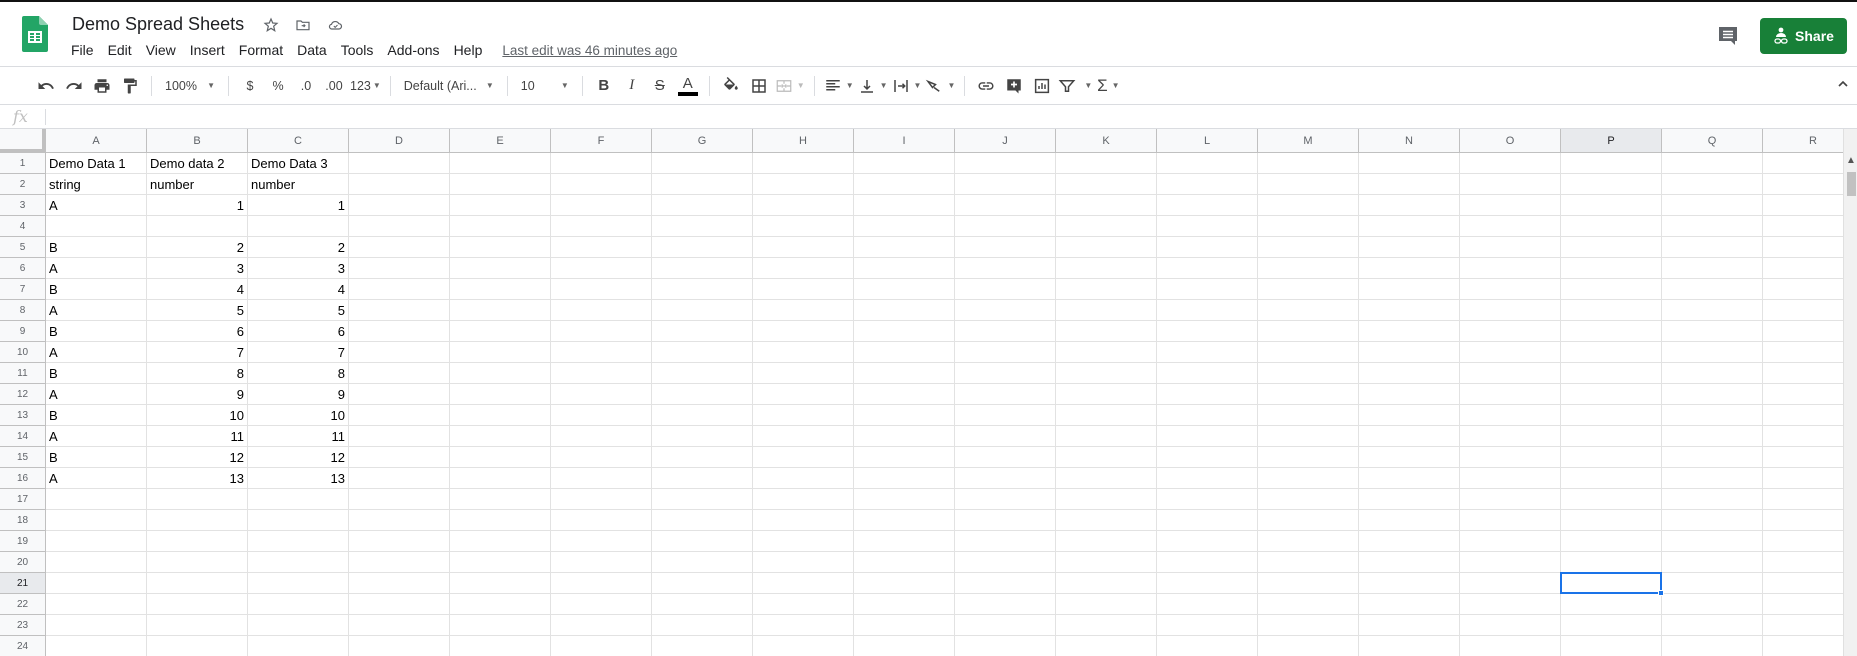  Describe the element at coordinates (1207, 226) in the screenshot. I see `cell-l4` at that location.